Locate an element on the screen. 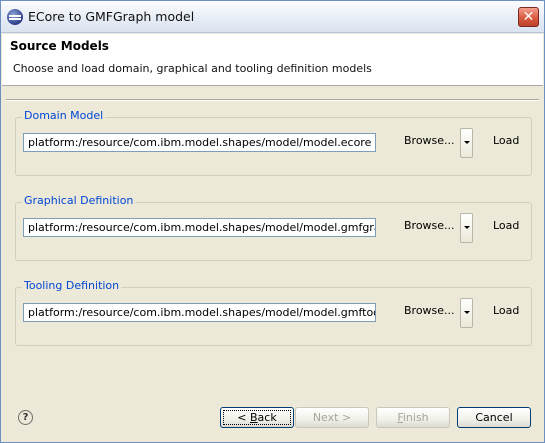  window-title: ECore to GMFGraph model is located at coordinates (111, 16).